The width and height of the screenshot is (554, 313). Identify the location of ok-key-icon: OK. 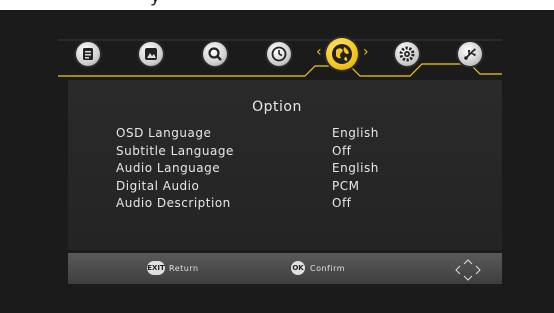
(298, 268).